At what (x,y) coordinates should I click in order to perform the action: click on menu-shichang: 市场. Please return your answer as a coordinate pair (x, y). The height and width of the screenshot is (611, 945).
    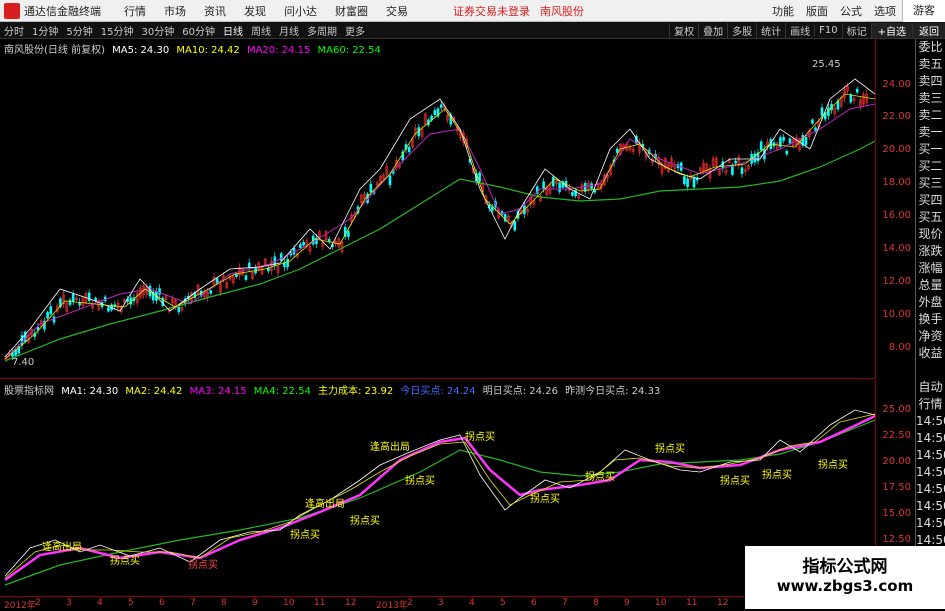
    Looking at the image, I should click on (175, 11).